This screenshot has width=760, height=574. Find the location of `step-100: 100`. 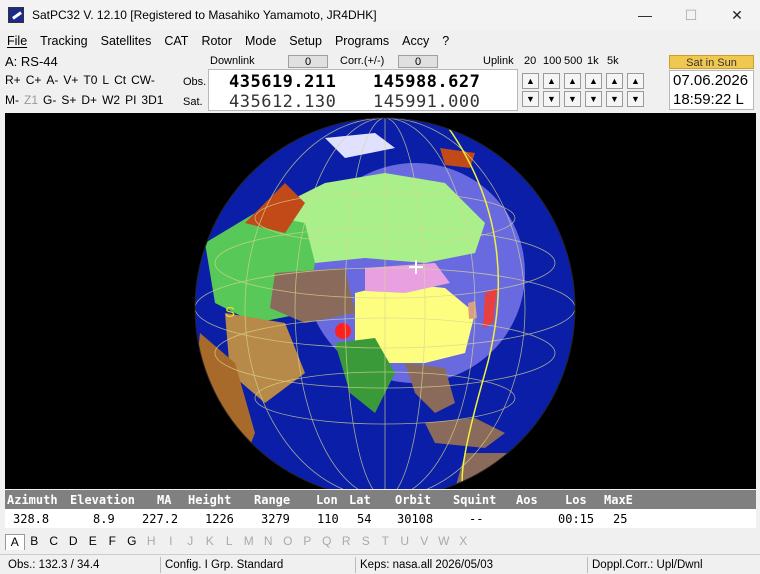

step-100: 100 is located at coordinates (552, 61).